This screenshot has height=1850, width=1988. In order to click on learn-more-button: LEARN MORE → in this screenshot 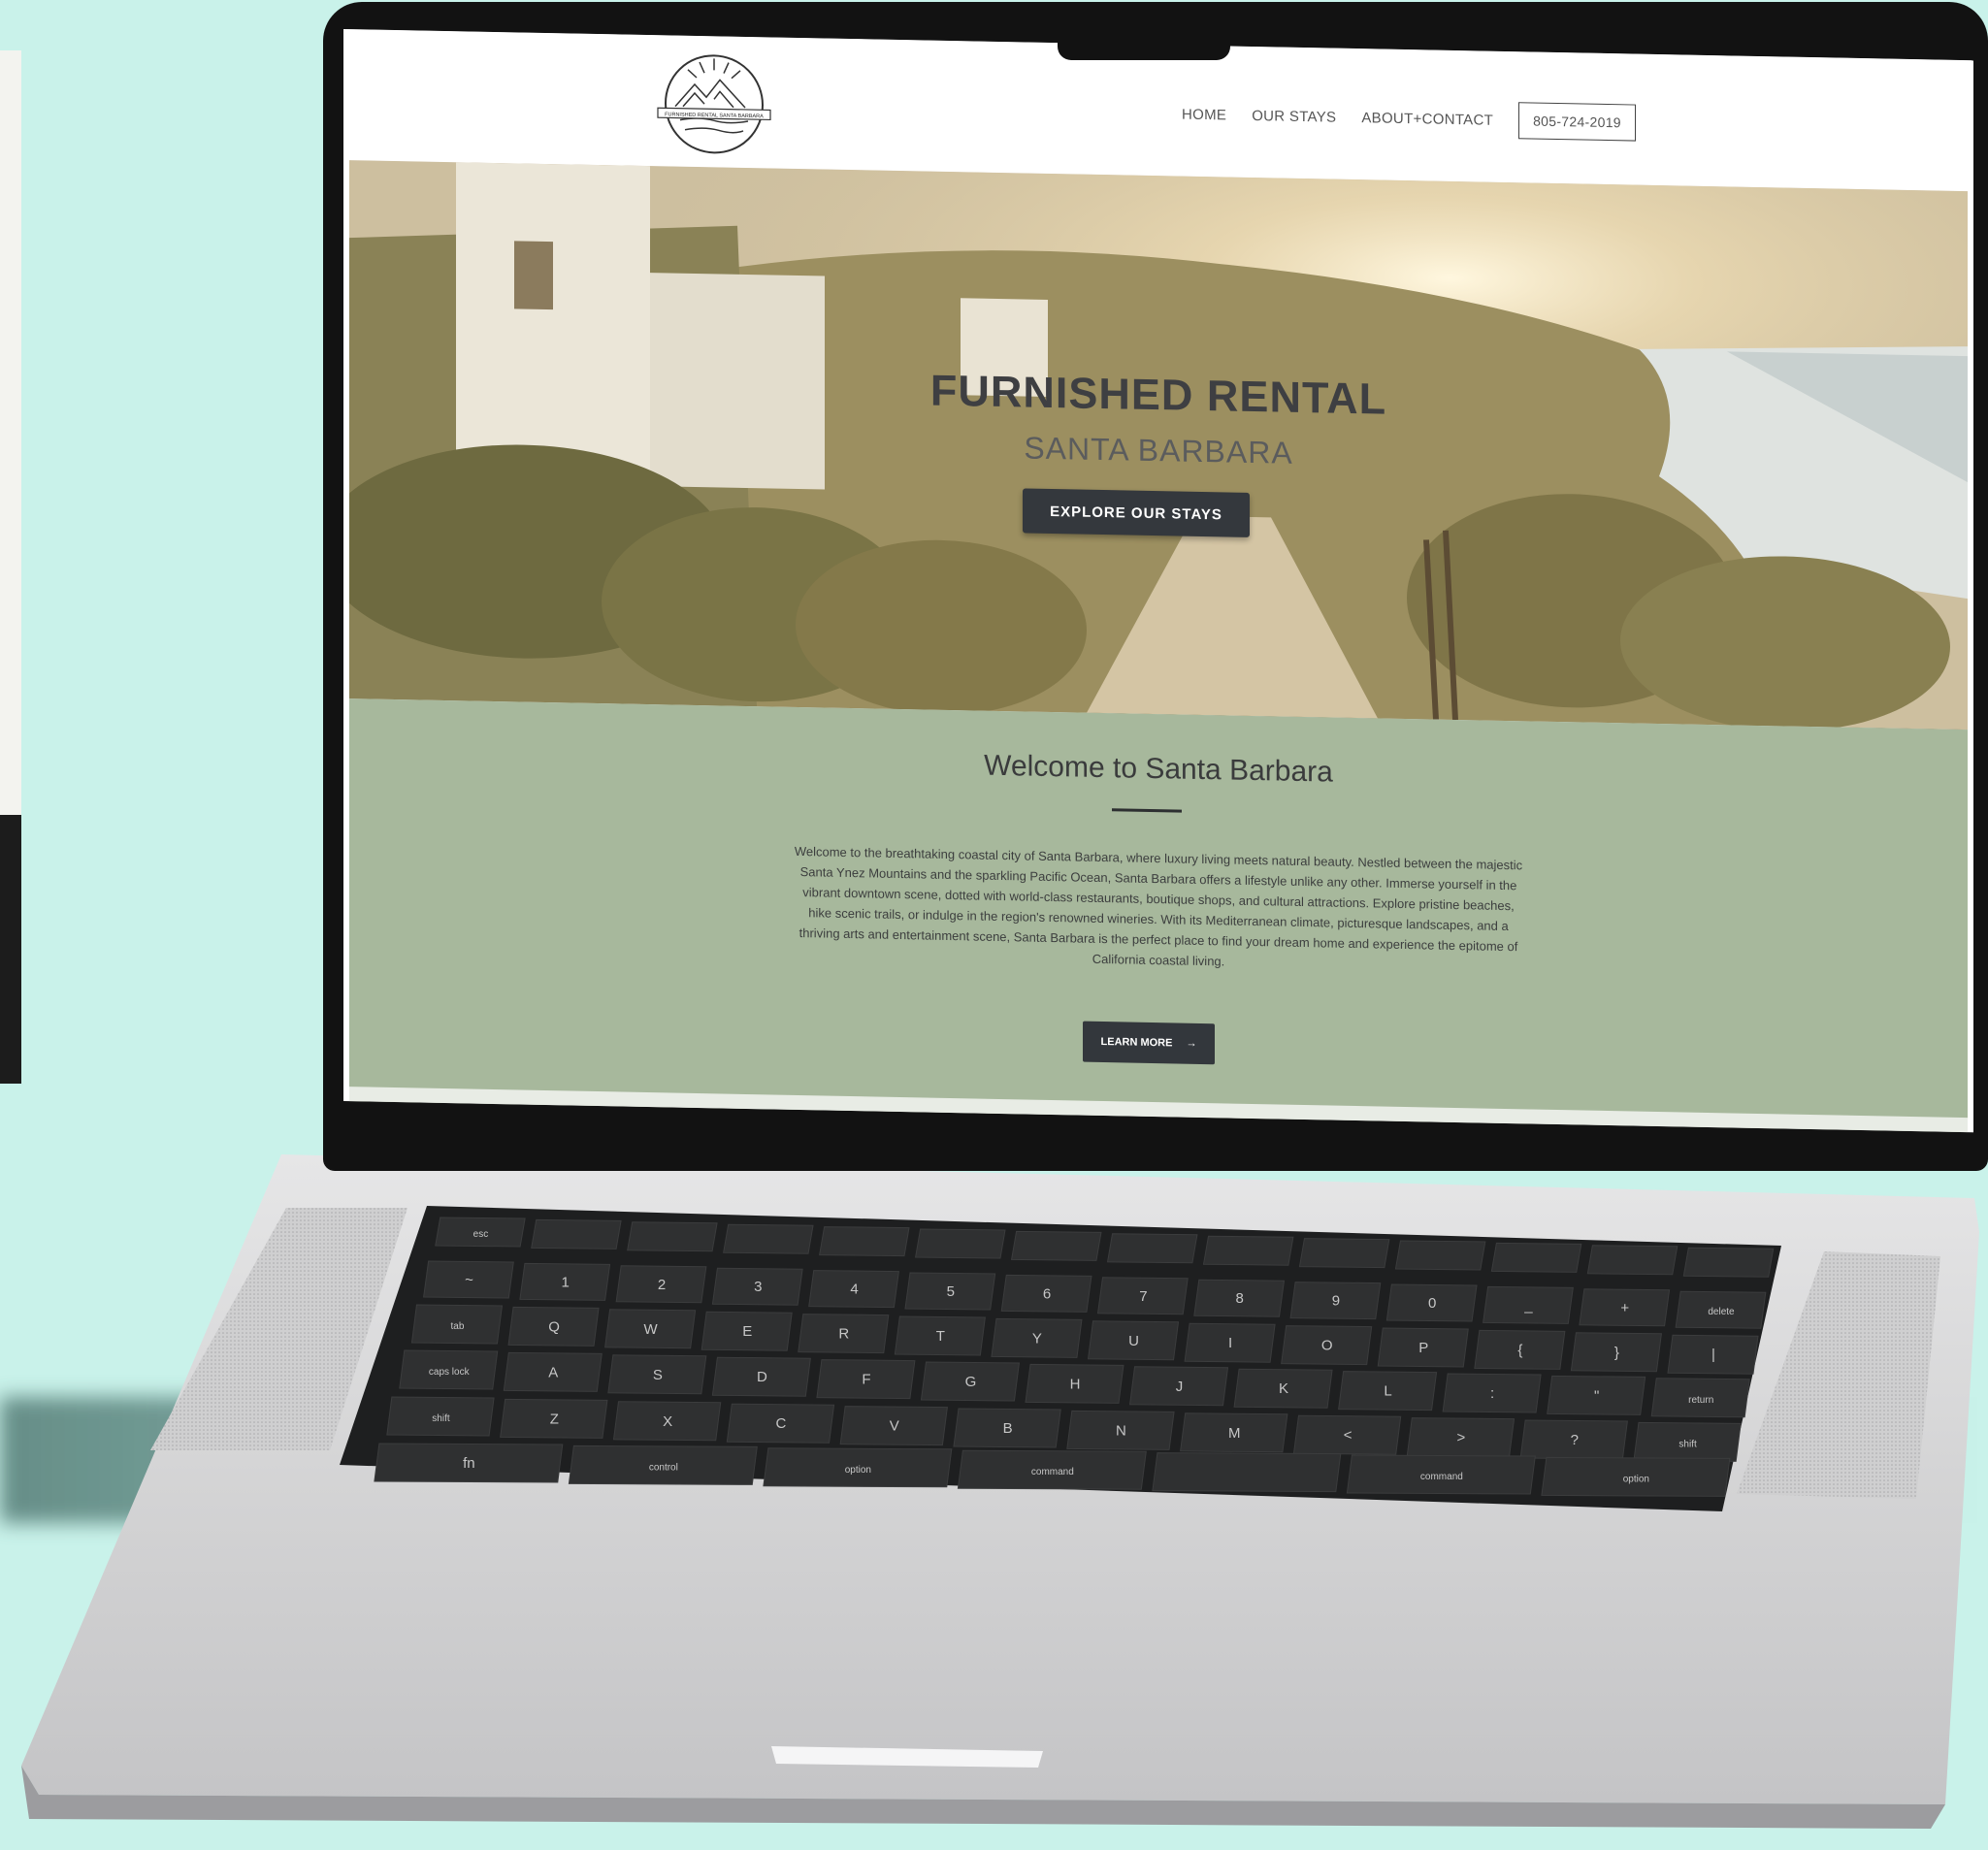, I will do `click(1149, 1043)`.